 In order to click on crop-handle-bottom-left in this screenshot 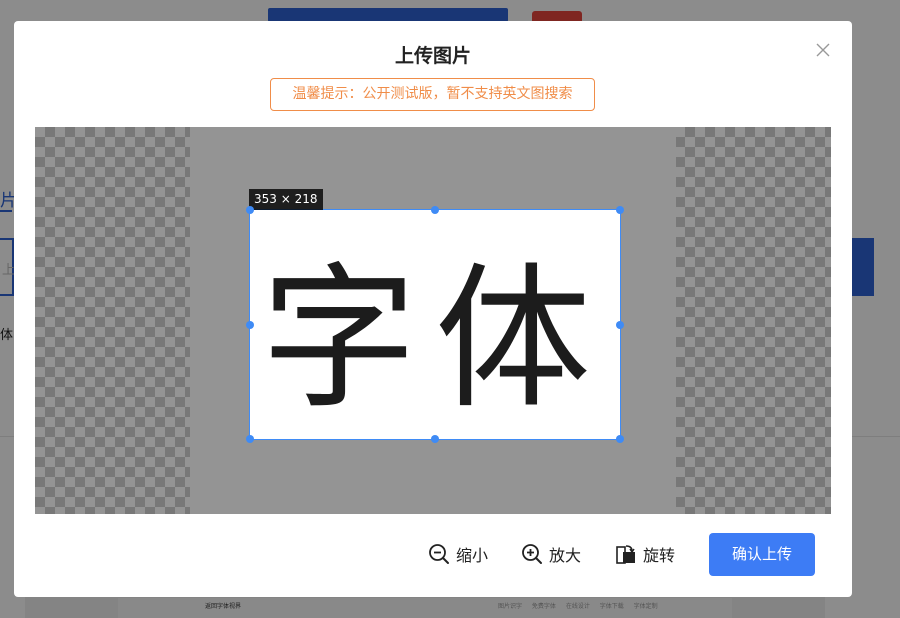, I will do `click(250, 439)`.